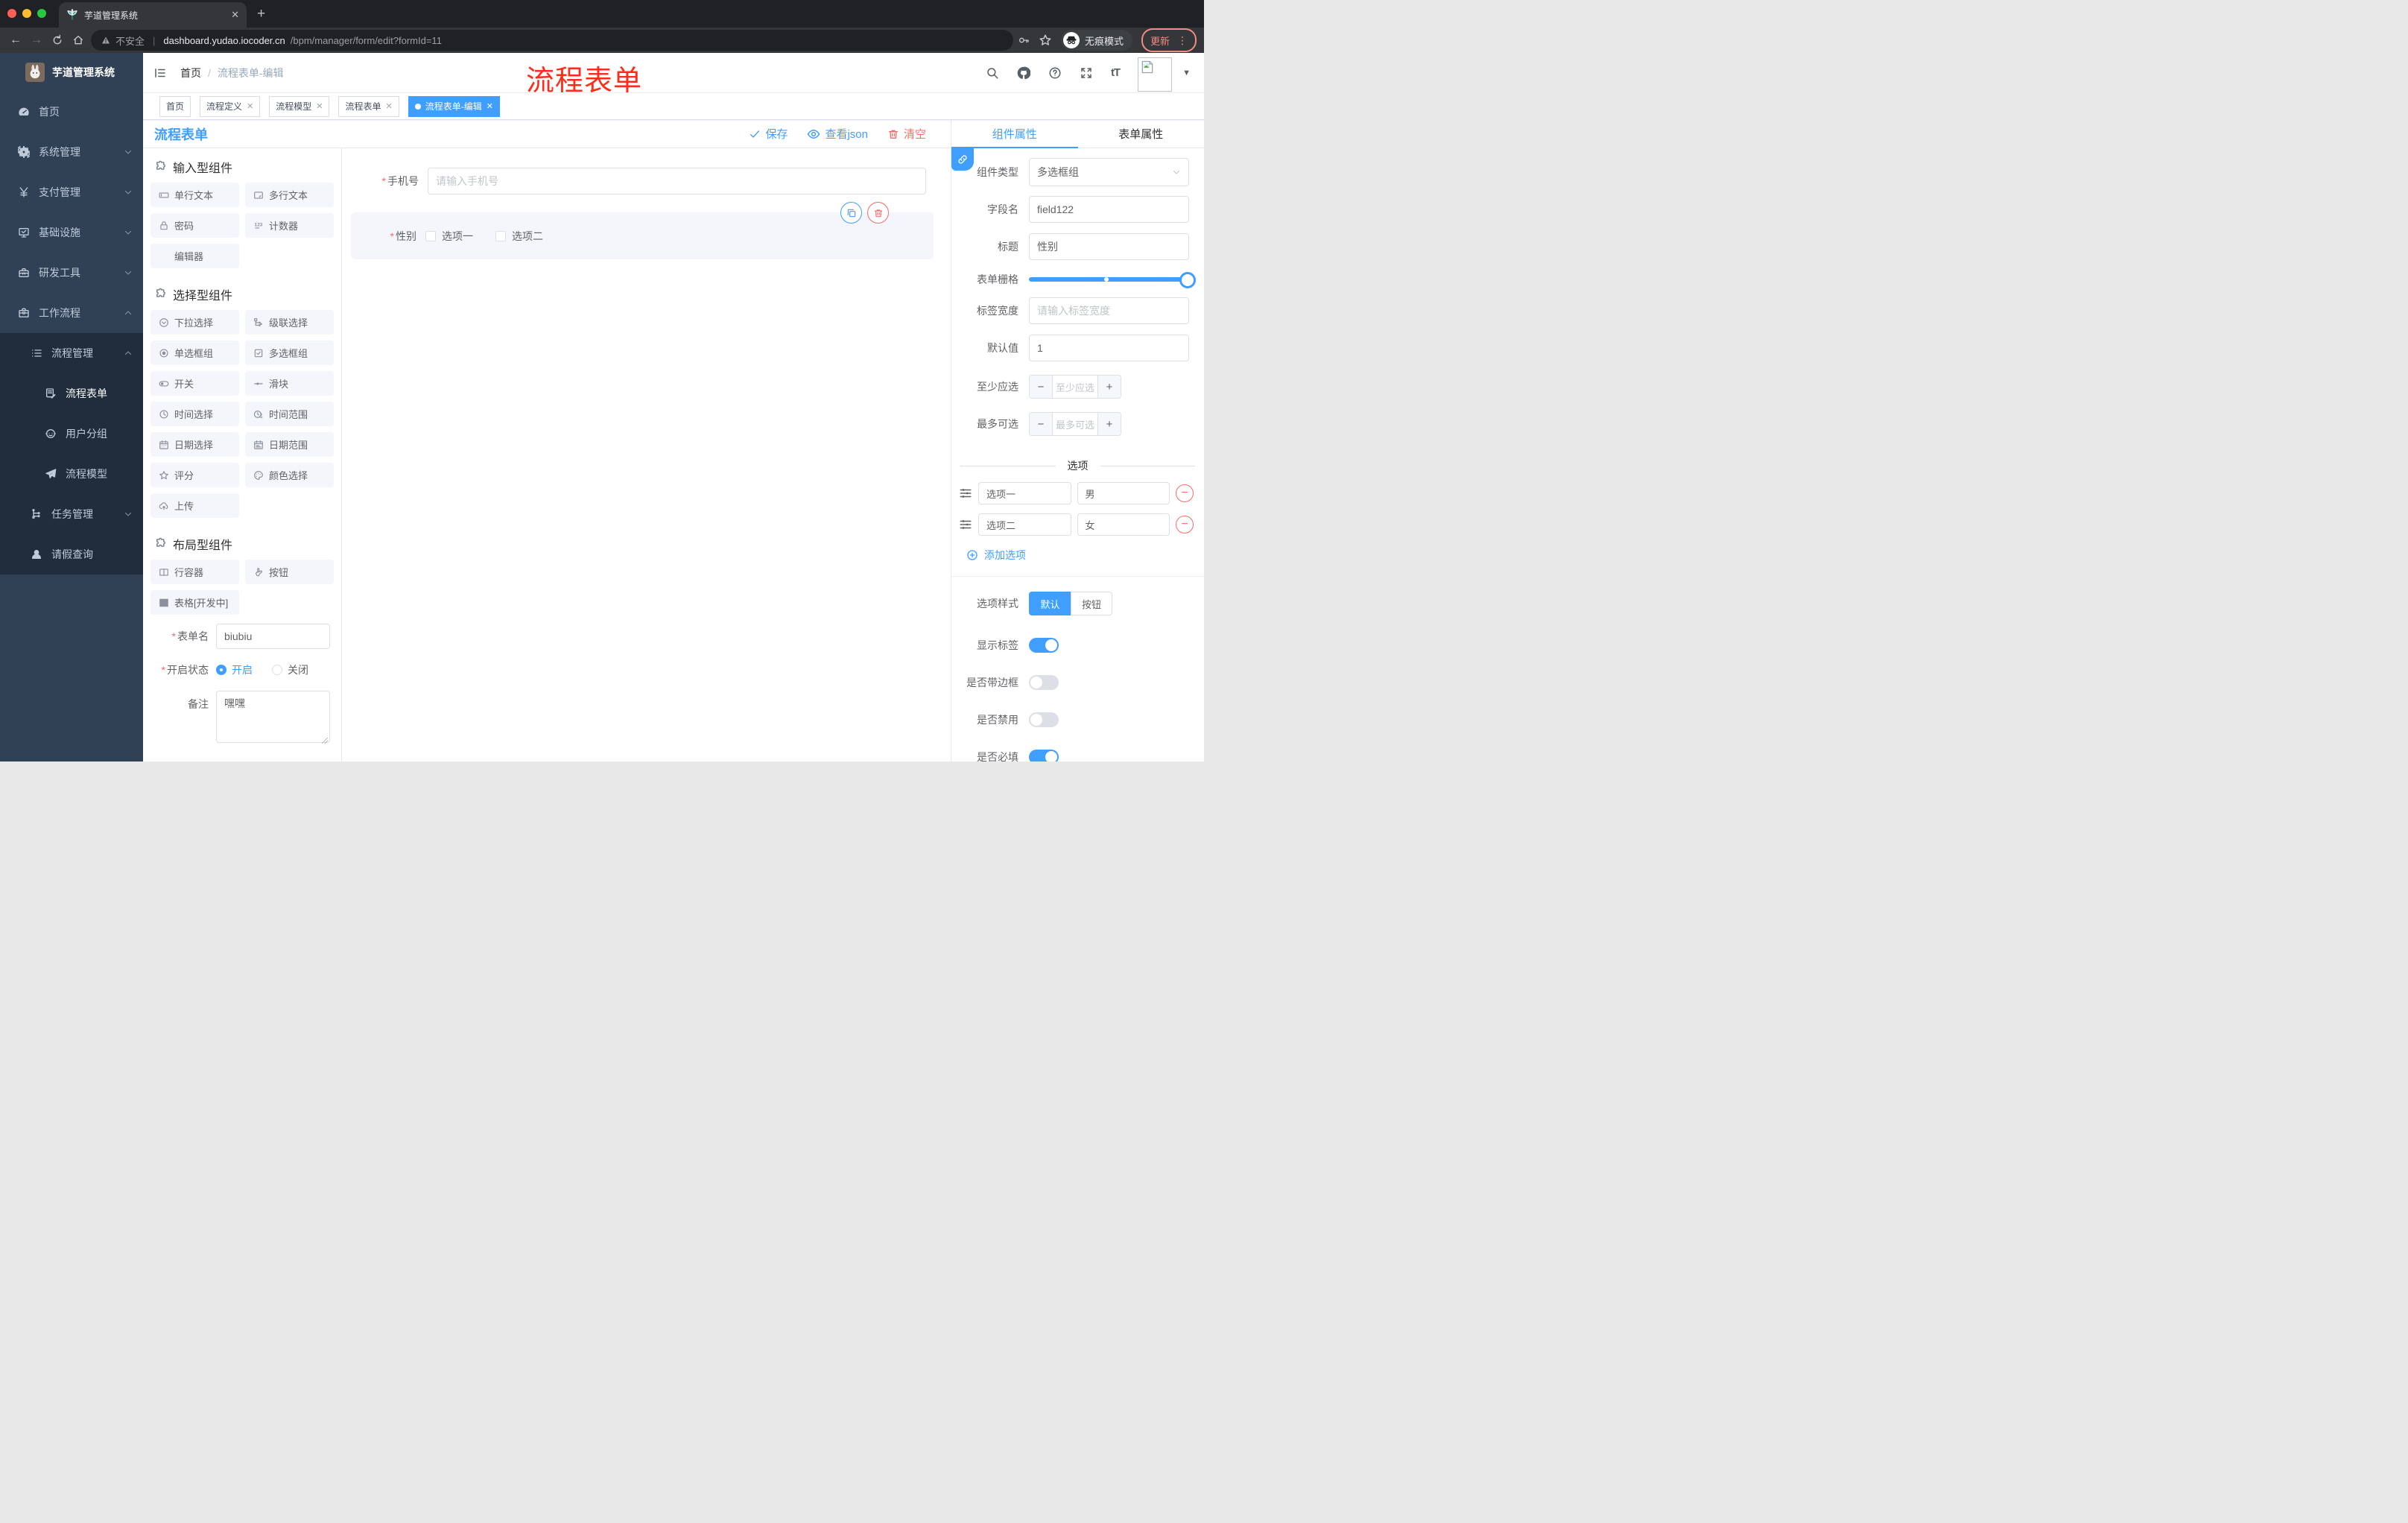  I want to click on tag-home: 首页, so click(175, 106).